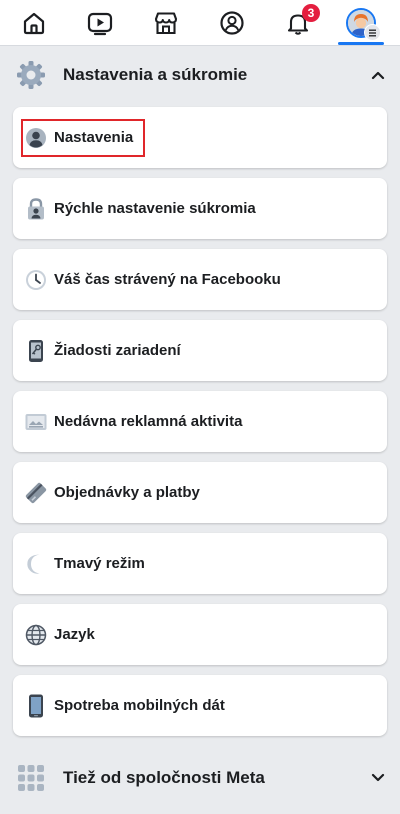 This screenshot has height=814, width=400. What do you see at coordinates (139, 705) in the screenshot?
I see `menu-item-label: Spotreba mobilných dát` at bounding box center [139, 705].